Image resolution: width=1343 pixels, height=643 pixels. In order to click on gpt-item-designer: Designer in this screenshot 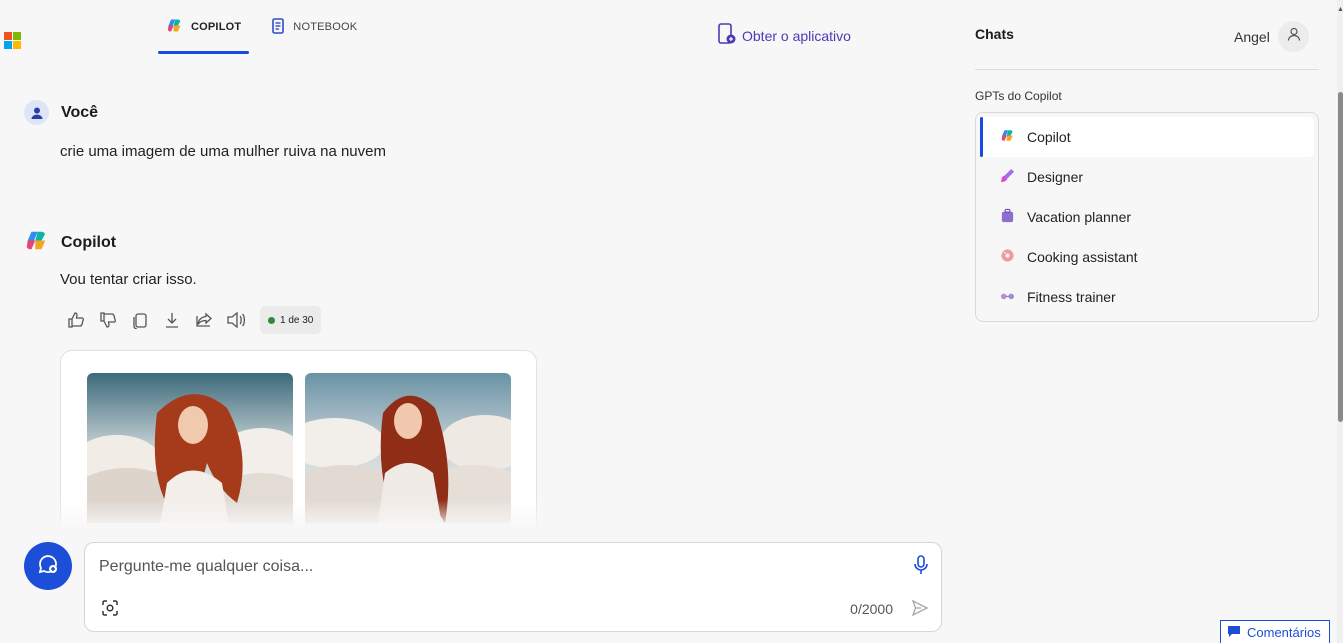, I will do `click(1147, 177)`.